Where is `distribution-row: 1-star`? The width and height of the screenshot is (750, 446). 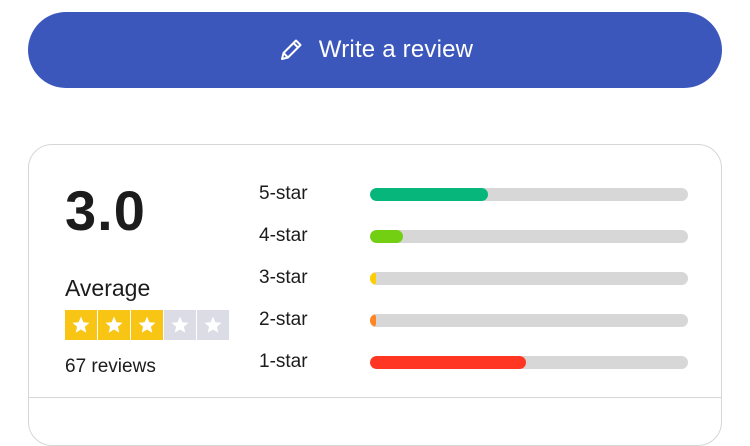 distribution-row: 1-star is located at coordinates (474, 362).